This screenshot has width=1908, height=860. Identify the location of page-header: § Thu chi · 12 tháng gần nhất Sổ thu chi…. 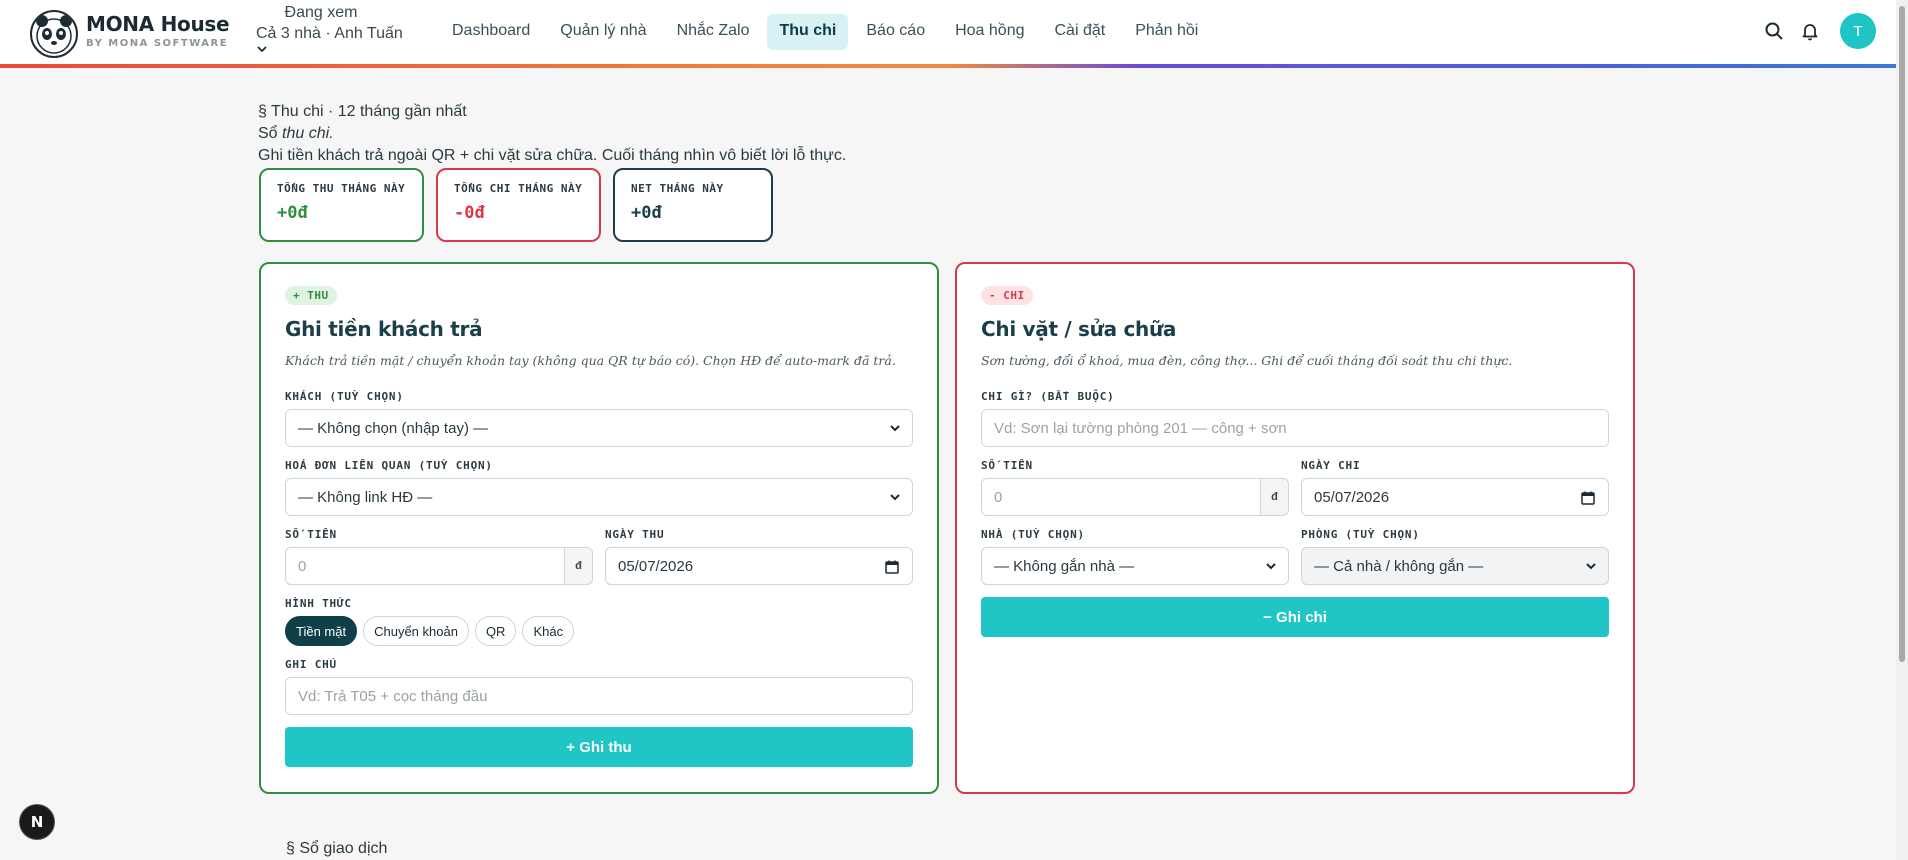
(552, 134).